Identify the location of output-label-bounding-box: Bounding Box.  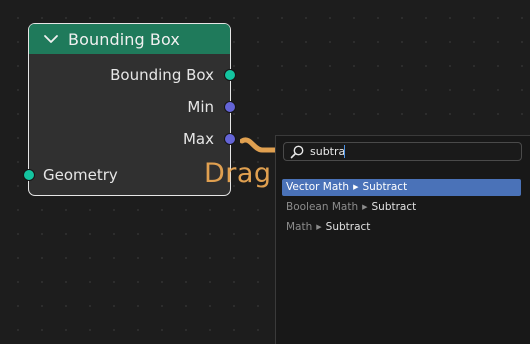
(162, 75).